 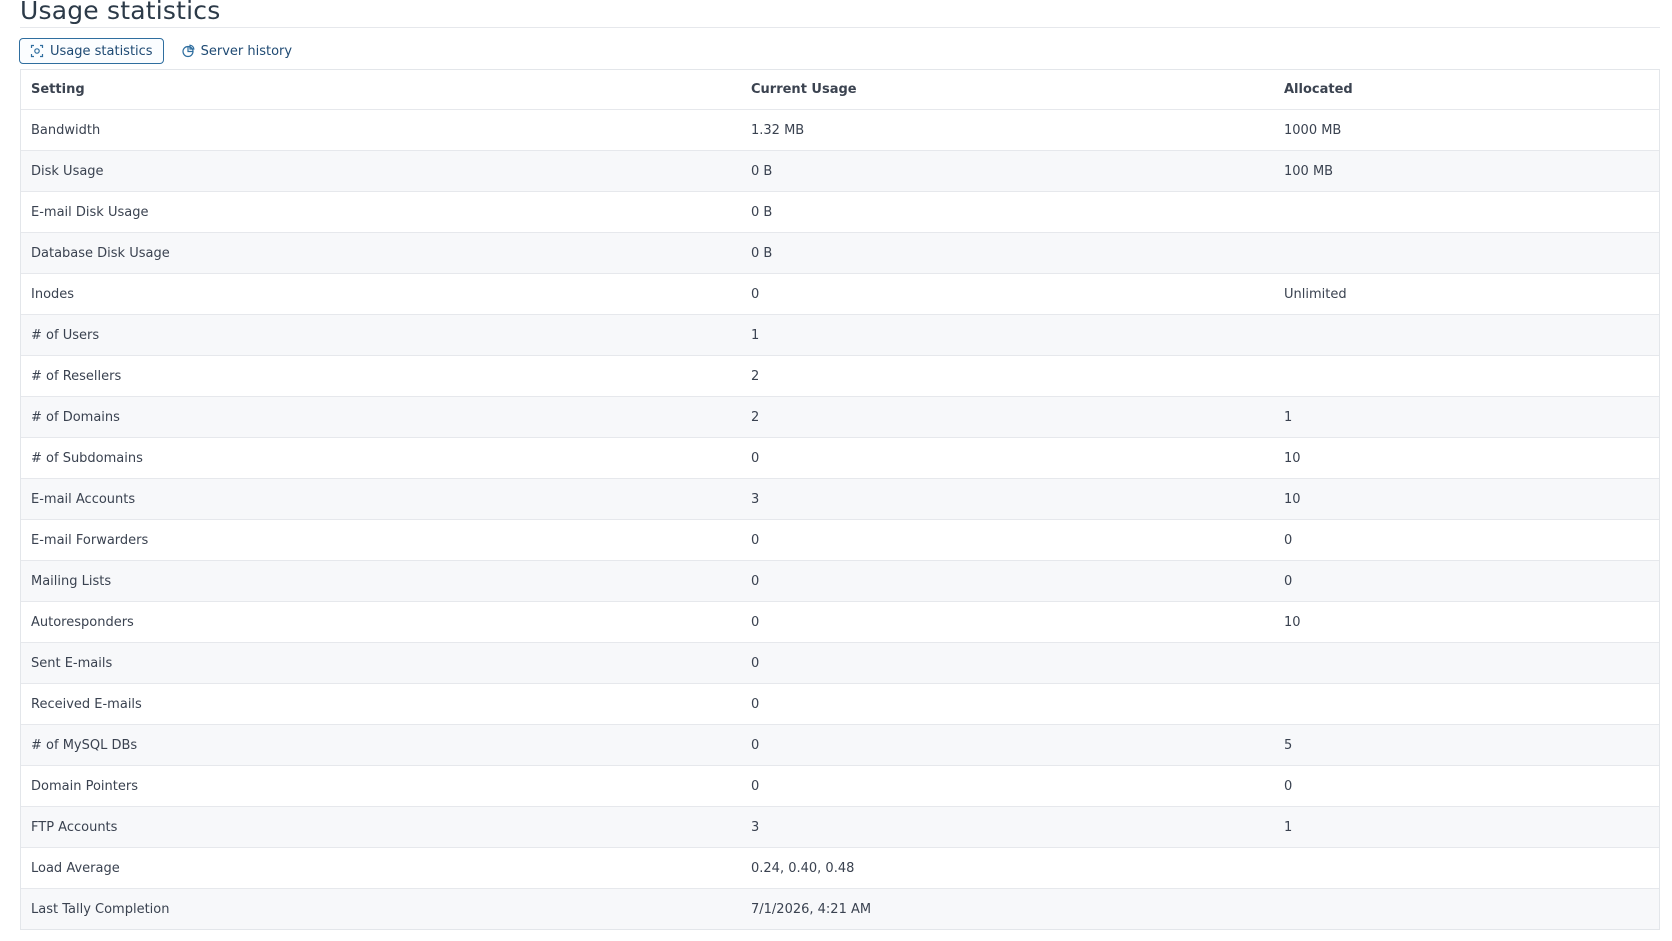 I want to click on table-row: # of Resellers 2, so click(x=840, y=376).